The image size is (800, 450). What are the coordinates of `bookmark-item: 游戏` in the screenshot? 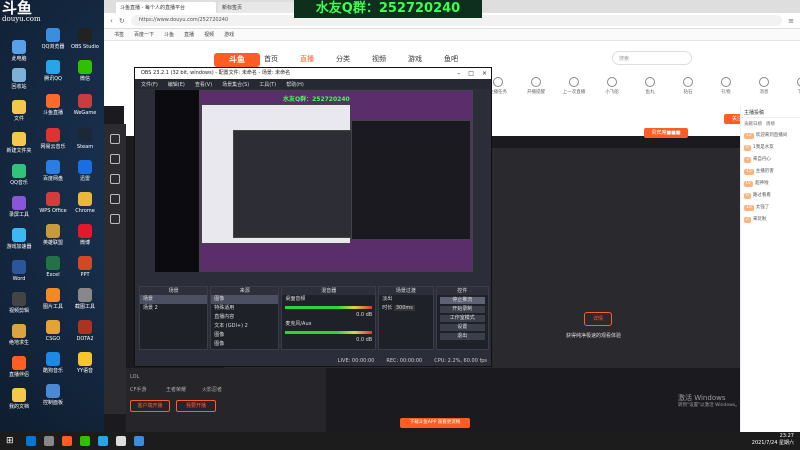 It's located at (229, 34).